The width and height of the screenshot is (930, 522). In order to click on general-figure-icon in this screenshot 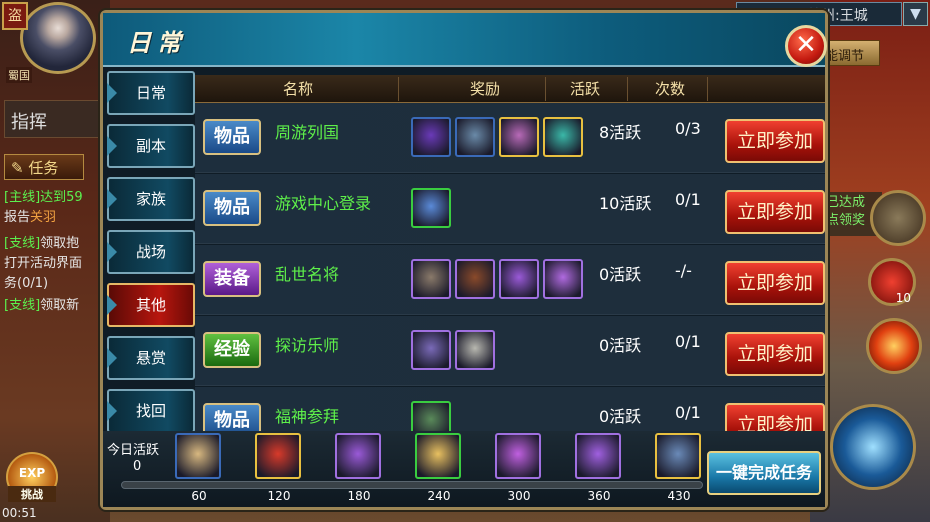, I will do `click(431, 279)`.